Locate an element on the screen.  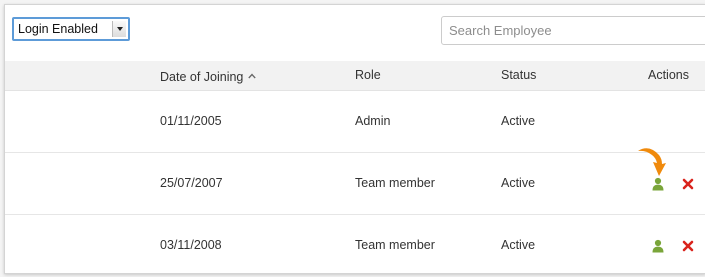
dropdown-arrow-icon is located at coordinates (119, 29).